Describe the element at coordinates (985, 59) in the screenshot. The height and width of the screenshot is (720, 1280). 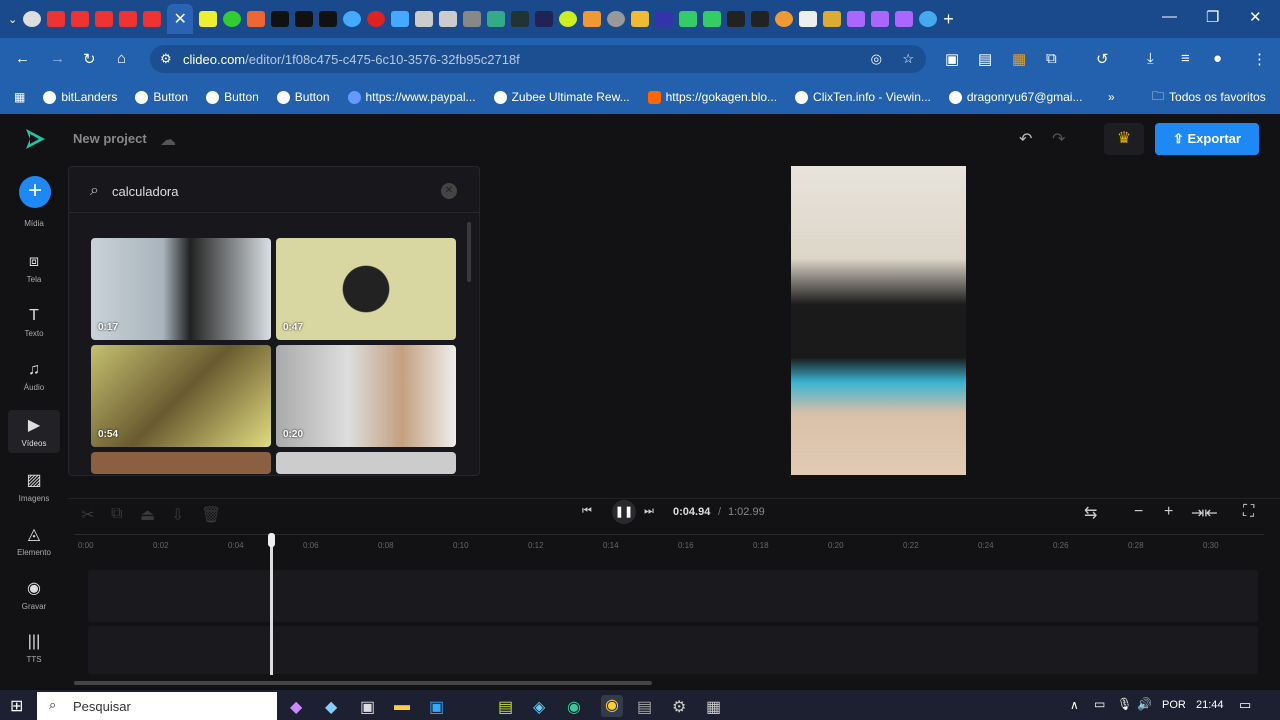
I see `translate-icon: ▤` at that location.